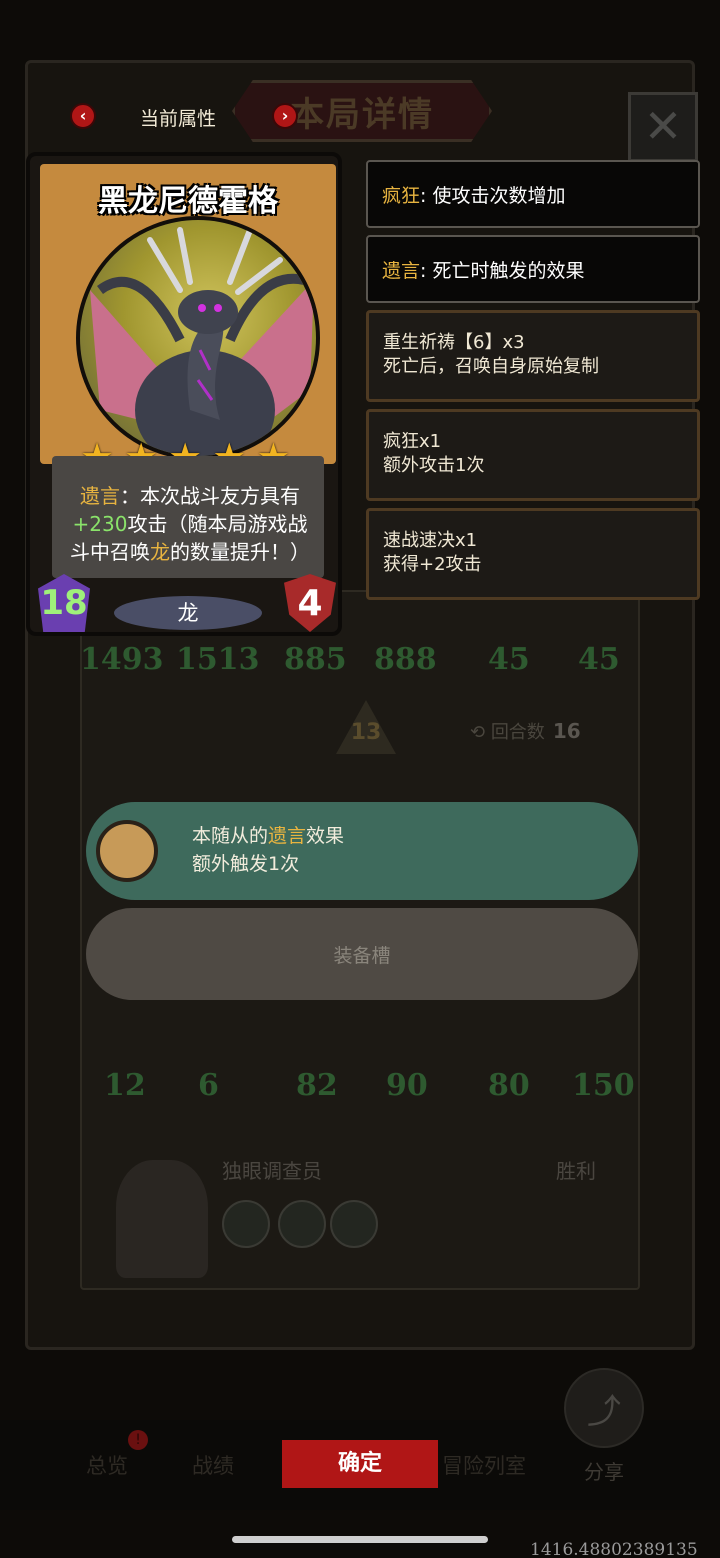 Image resolution: width=720 pixels, height=1558 pixels. What do you see at coordinates (360, 1464) in the screenshot?
I see `confirm-button: 确定` at bounding box center [360, 1464].